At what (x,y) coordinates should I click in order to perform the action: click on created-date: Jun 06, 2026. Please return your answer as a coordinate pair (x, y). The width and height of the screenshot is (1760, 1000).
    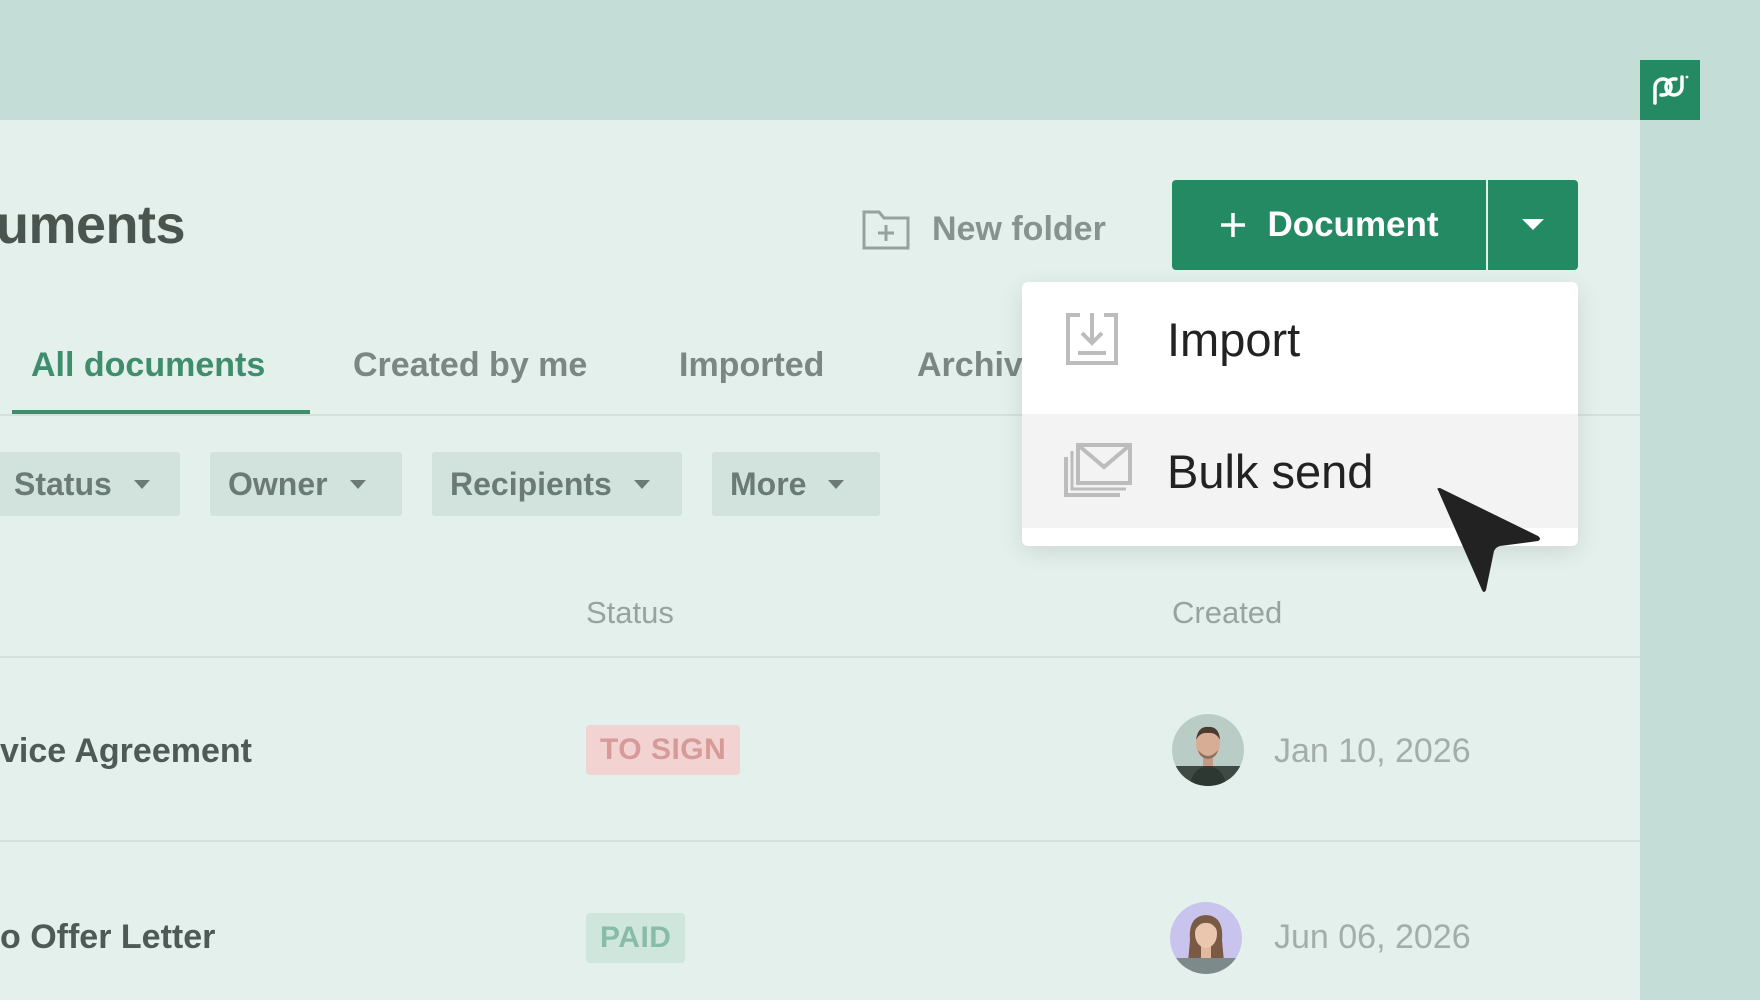
    Looking at the image, I should click on (1372, 937).